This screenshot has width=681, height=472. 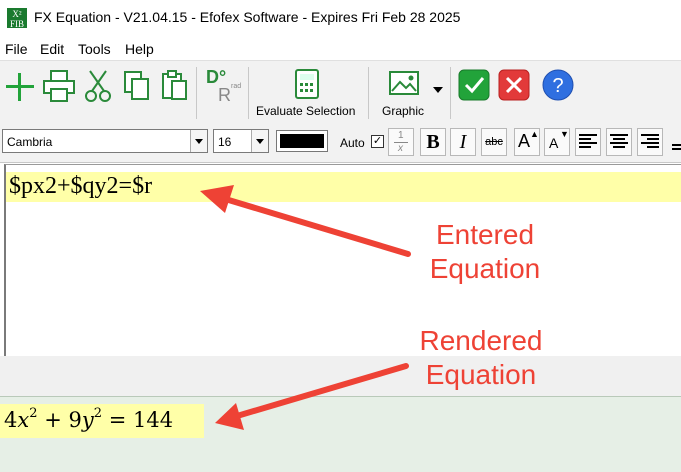 I want to click on entered-arrow-icon, so click(x=305, y=221).